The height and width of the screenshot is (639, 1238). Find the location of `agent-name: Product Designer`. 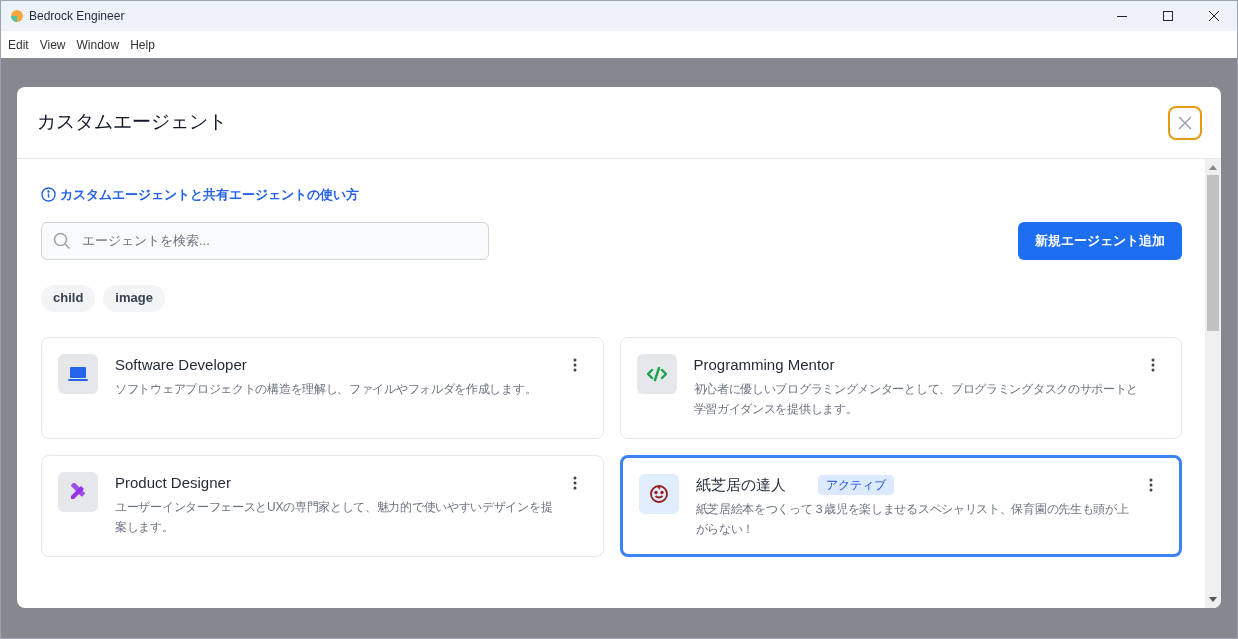

agent-name: Product Designer is located at coordinates (173, 482).